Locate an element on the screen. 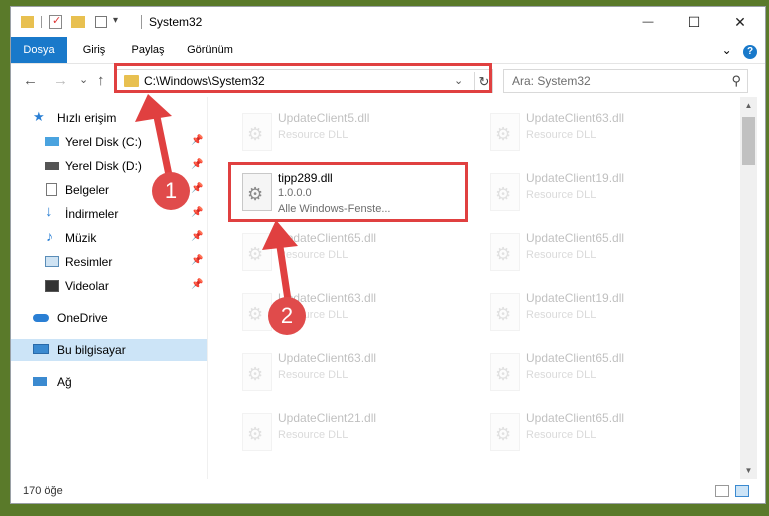  step-1-badge: 1 is located at coordinates (171, 191).